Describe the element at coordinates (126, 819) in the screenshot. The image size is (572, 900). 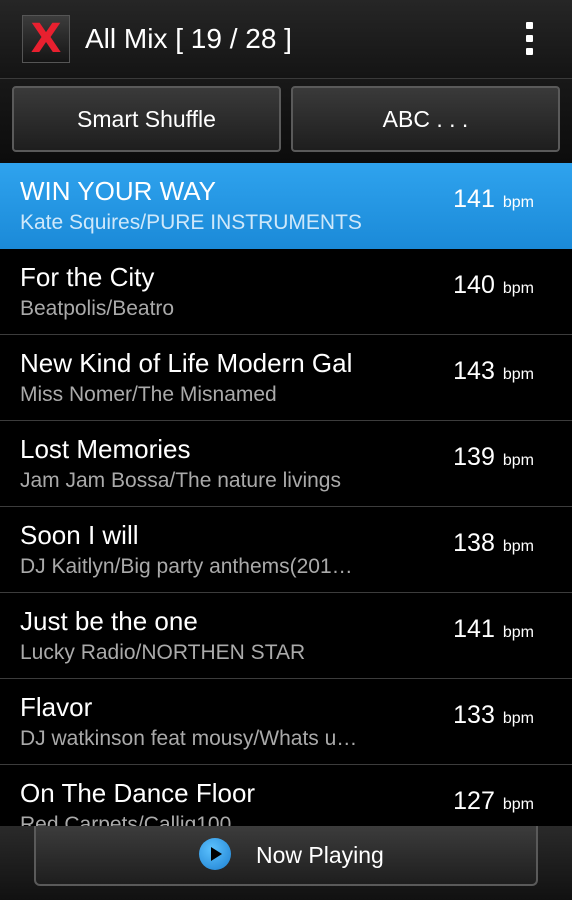
I see `track-artist: Red Carpets/Callig100` at that location.